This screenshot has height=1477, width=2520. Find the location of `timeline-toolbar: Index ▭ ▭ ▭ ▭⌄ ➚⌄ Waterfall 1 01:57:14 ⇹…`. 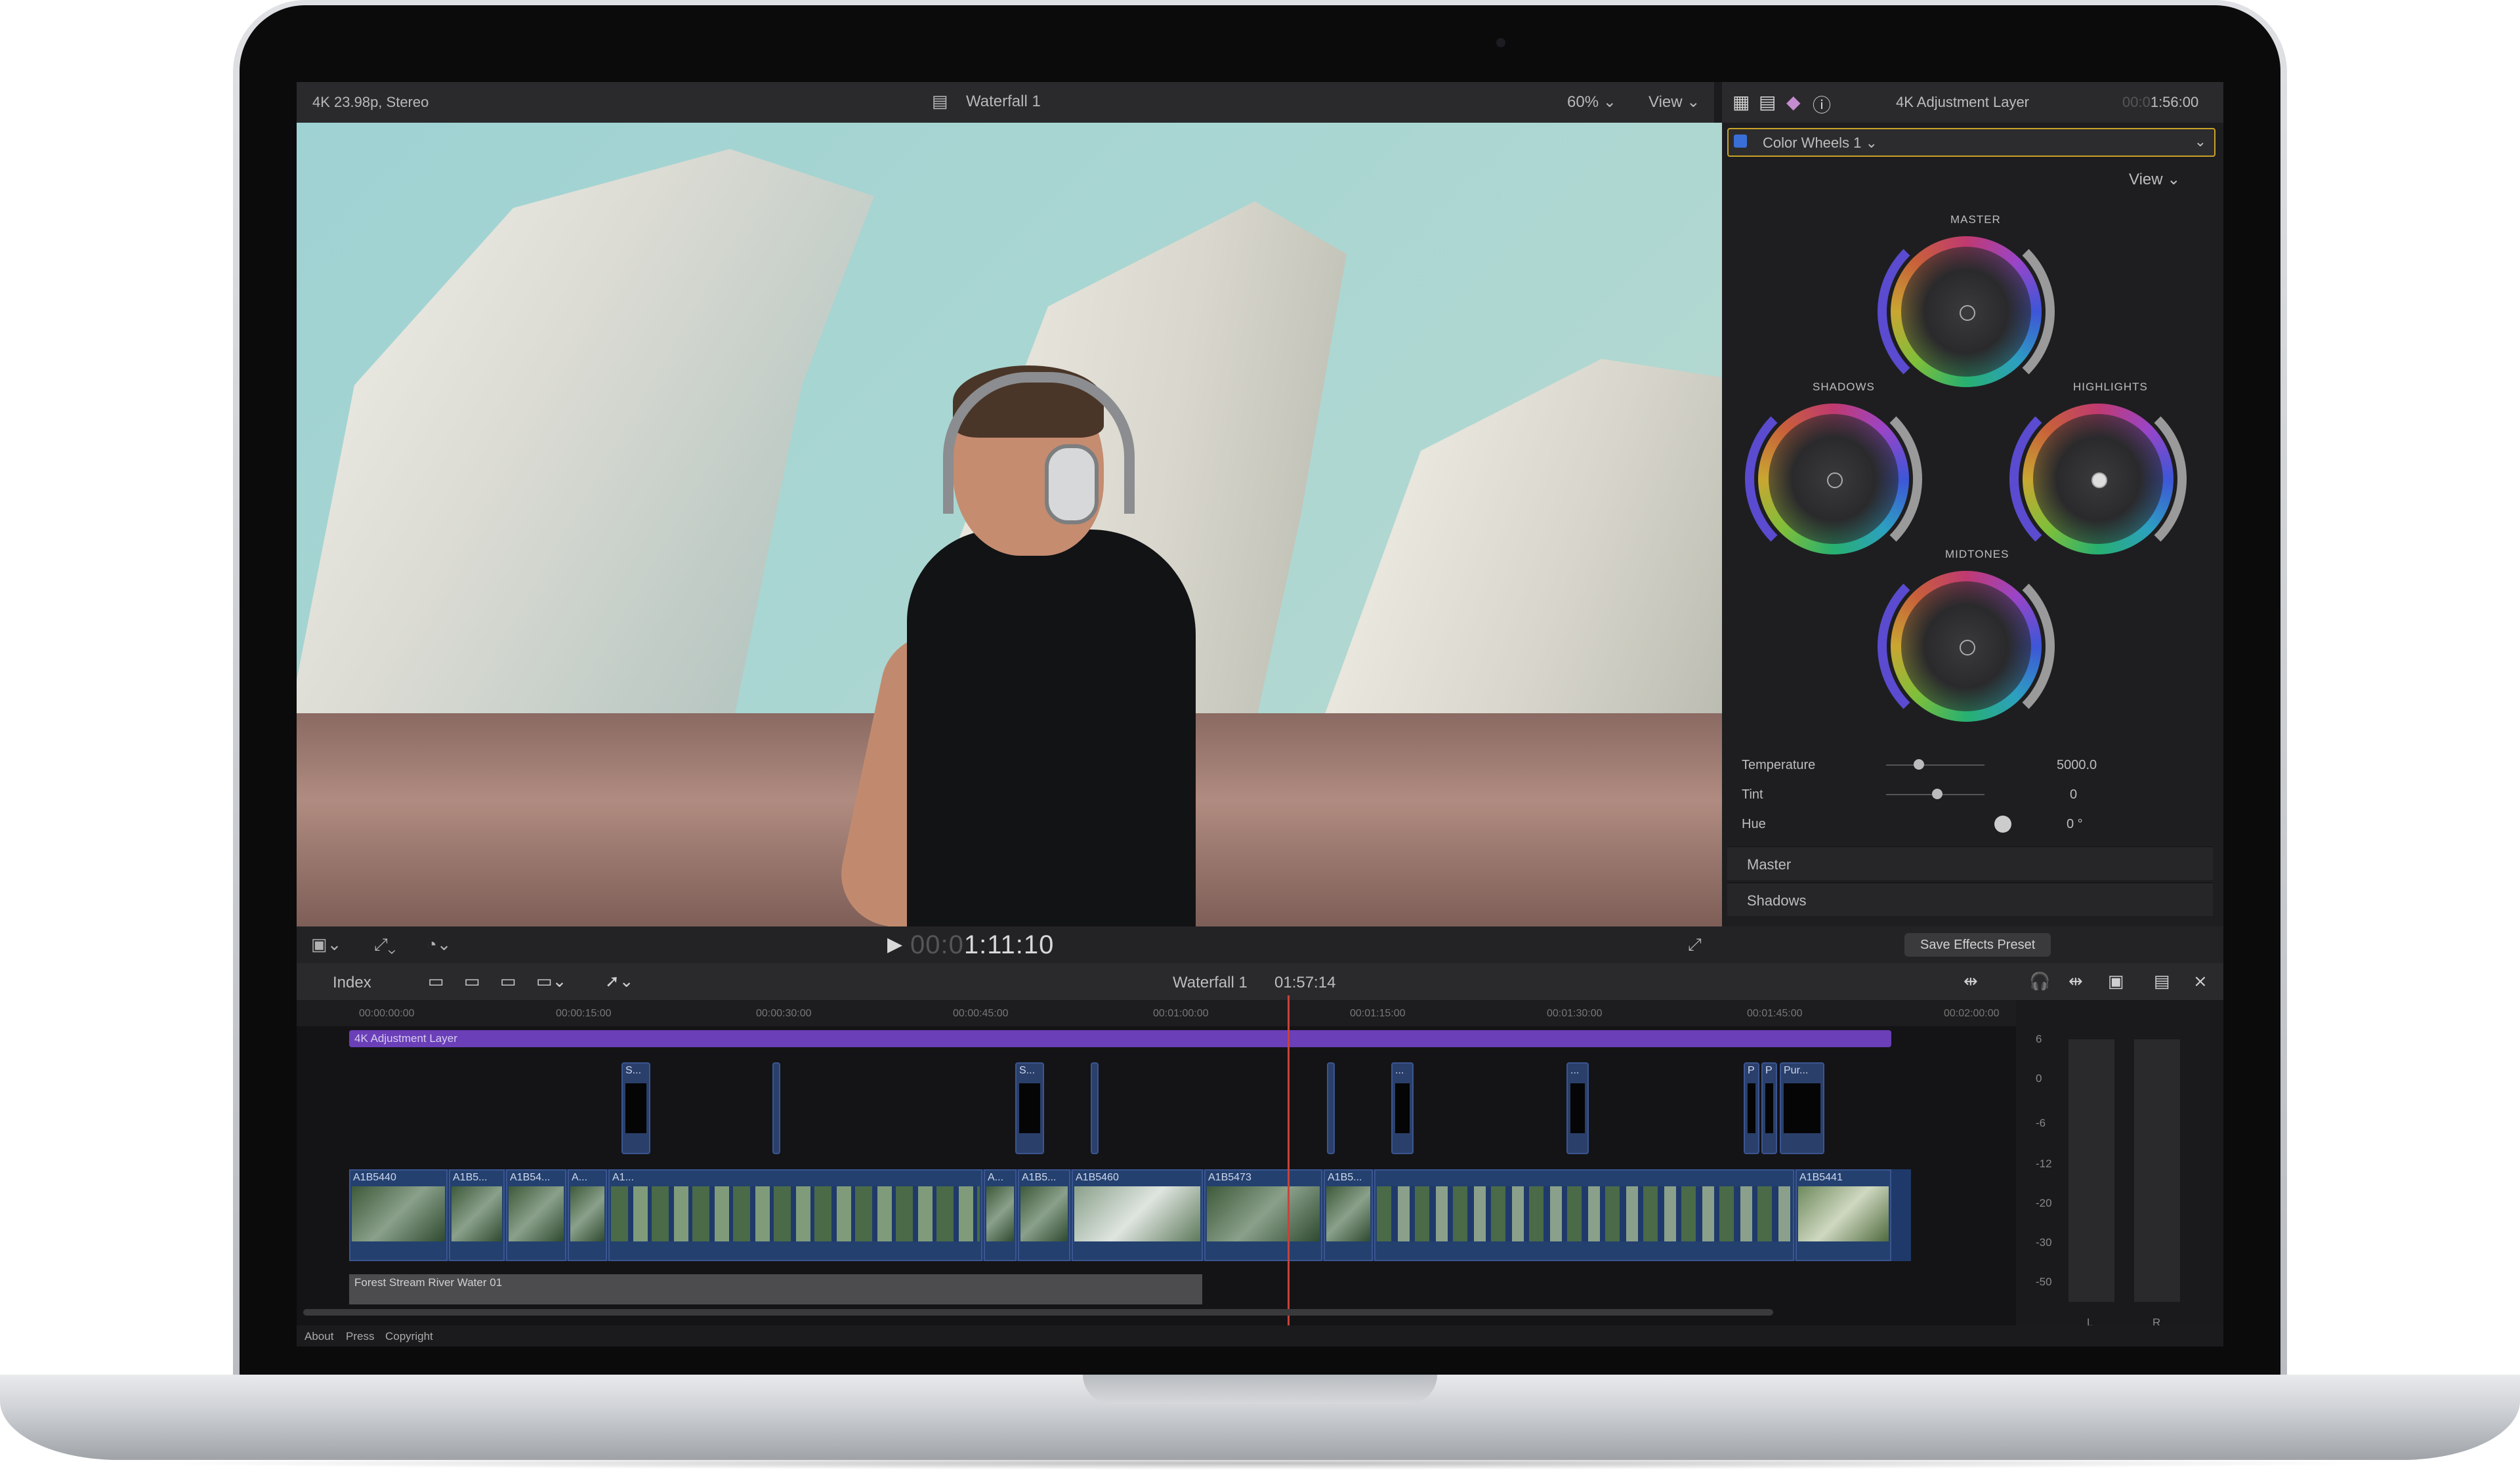

timeline-toolbar: Index ▭ ▭ ▭ ▭⌄ ➚⌄ Waterfall 1 01:57:14 ⇹… is located at coordinates (1260, 981).